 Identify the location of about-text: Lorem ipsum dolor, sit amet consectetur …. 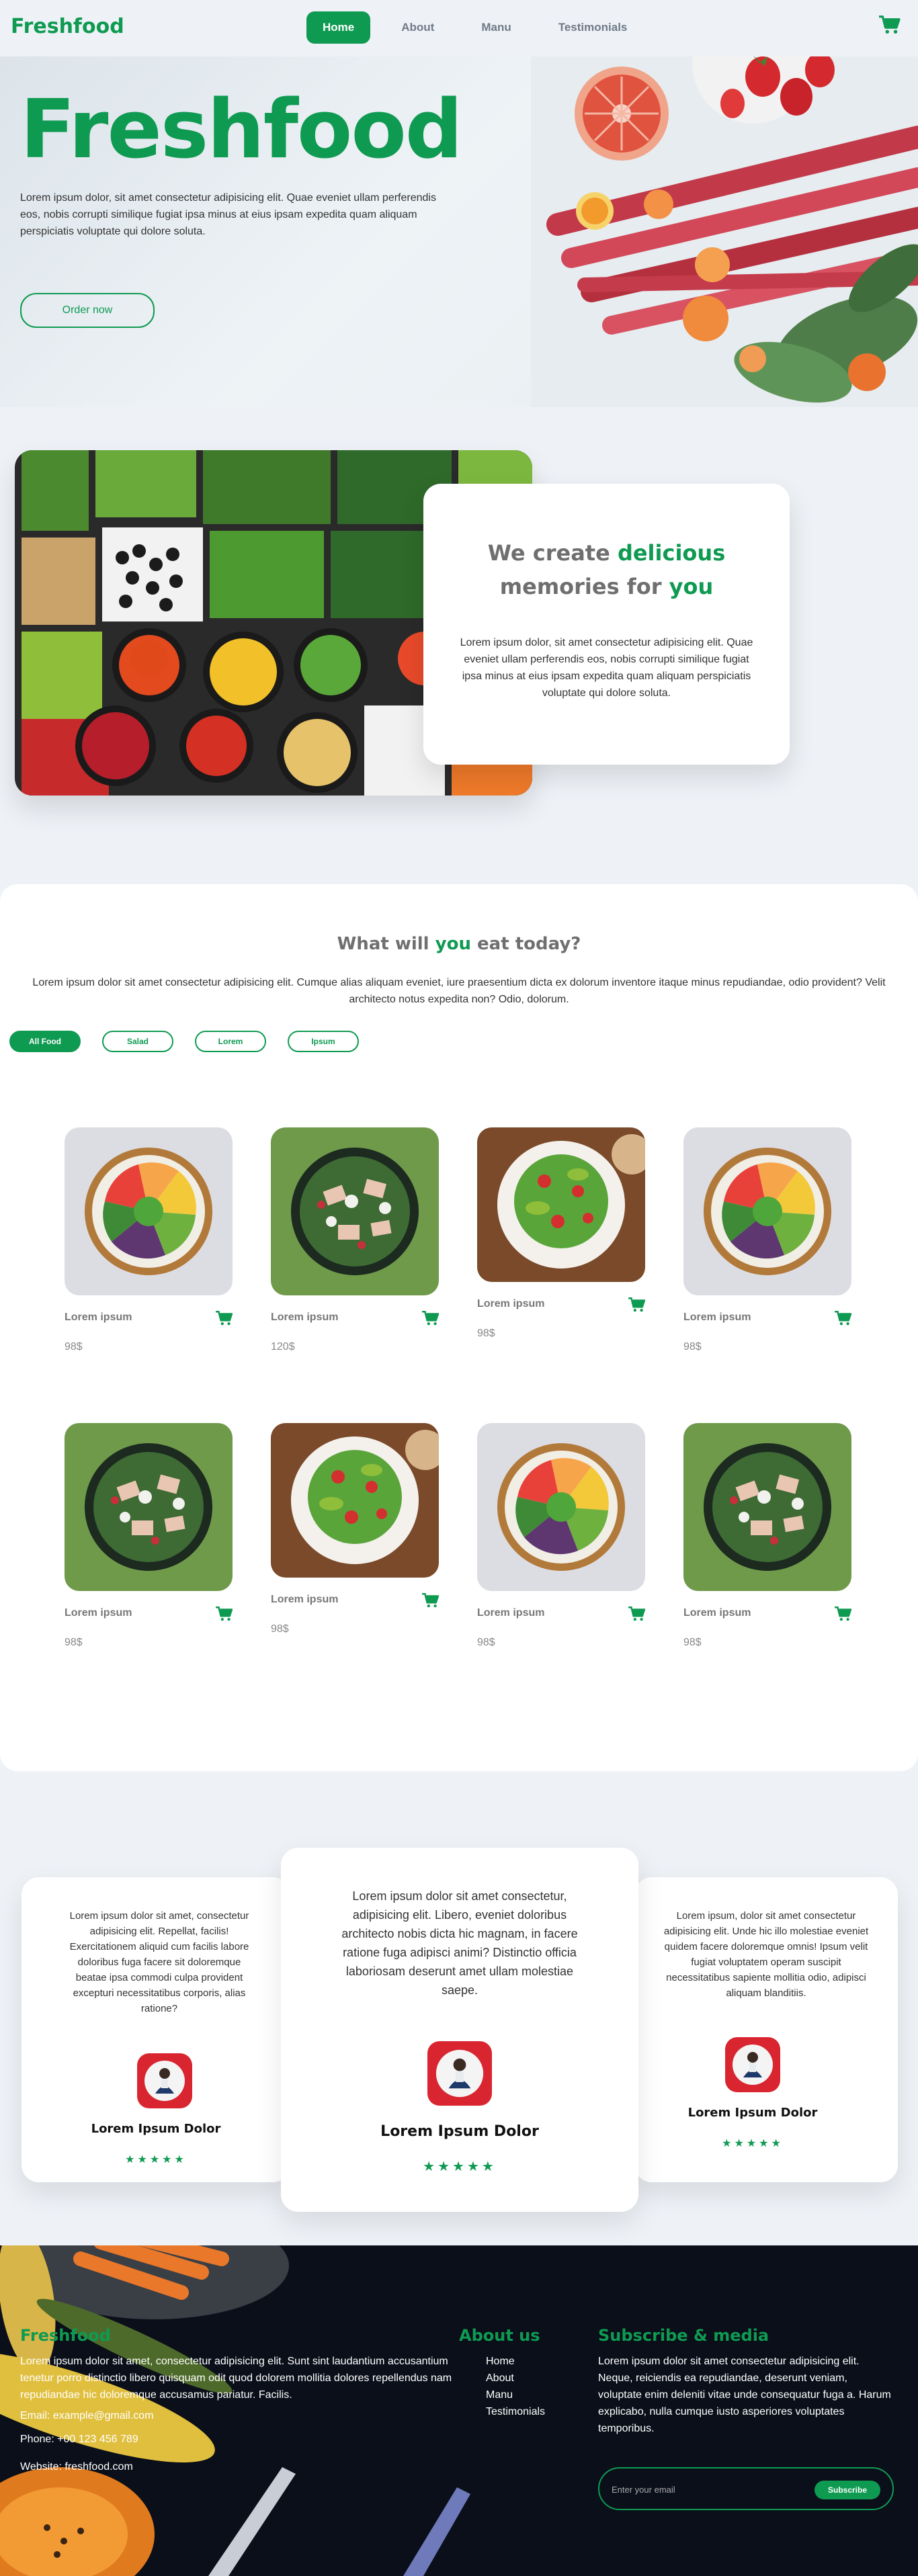
(606, 668).